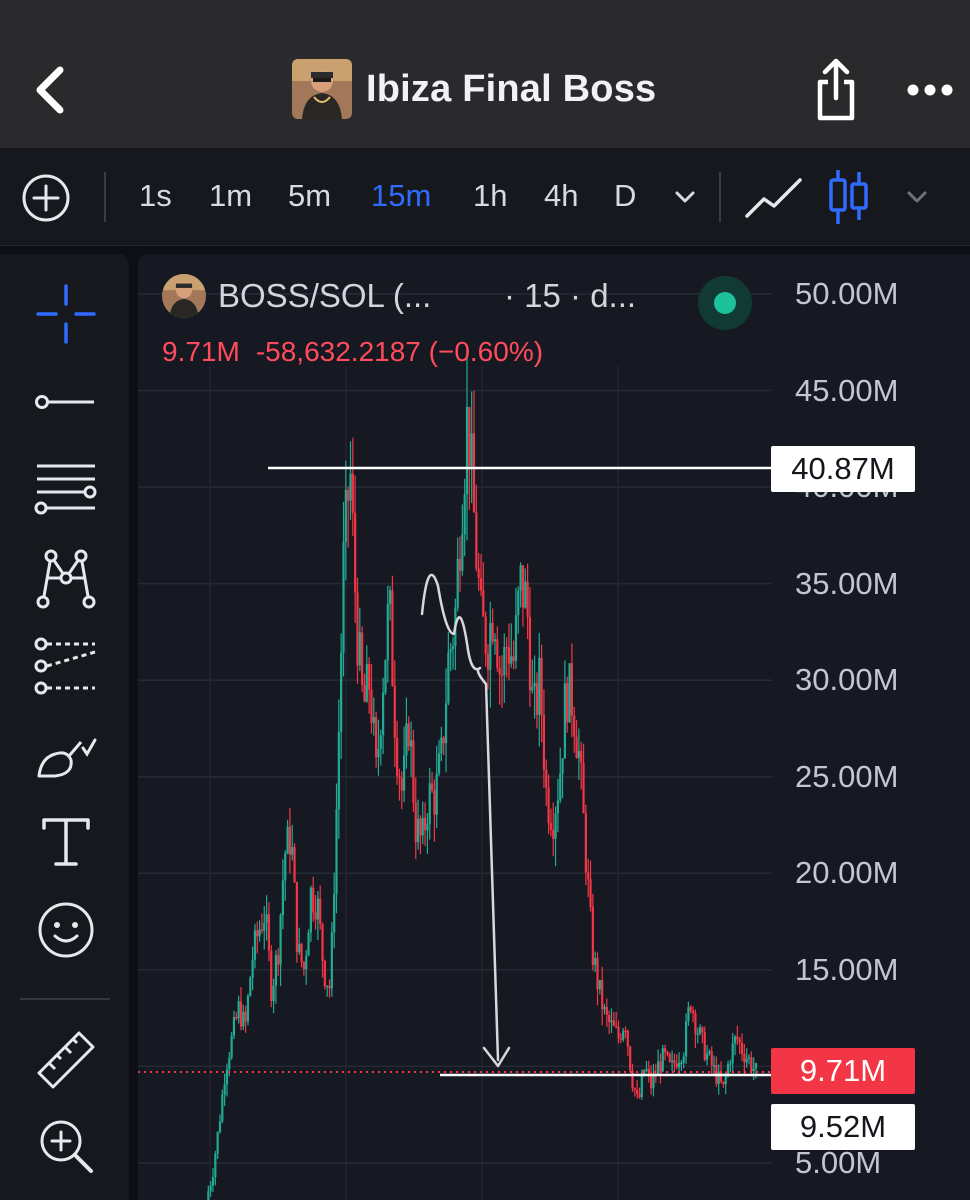 The width and height of the screenshot is (970, 1200). Describe the element at coordinates (50, 90) in the screenshot. I see `back-button` at that location.